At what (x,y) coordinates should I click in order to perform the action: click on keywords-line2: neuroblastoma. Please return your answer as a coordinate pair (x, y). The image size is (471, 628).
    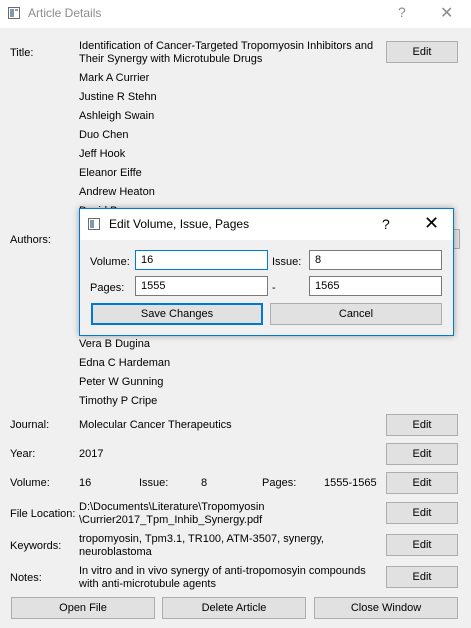
    Looking at the image, I should click on (115, 552).